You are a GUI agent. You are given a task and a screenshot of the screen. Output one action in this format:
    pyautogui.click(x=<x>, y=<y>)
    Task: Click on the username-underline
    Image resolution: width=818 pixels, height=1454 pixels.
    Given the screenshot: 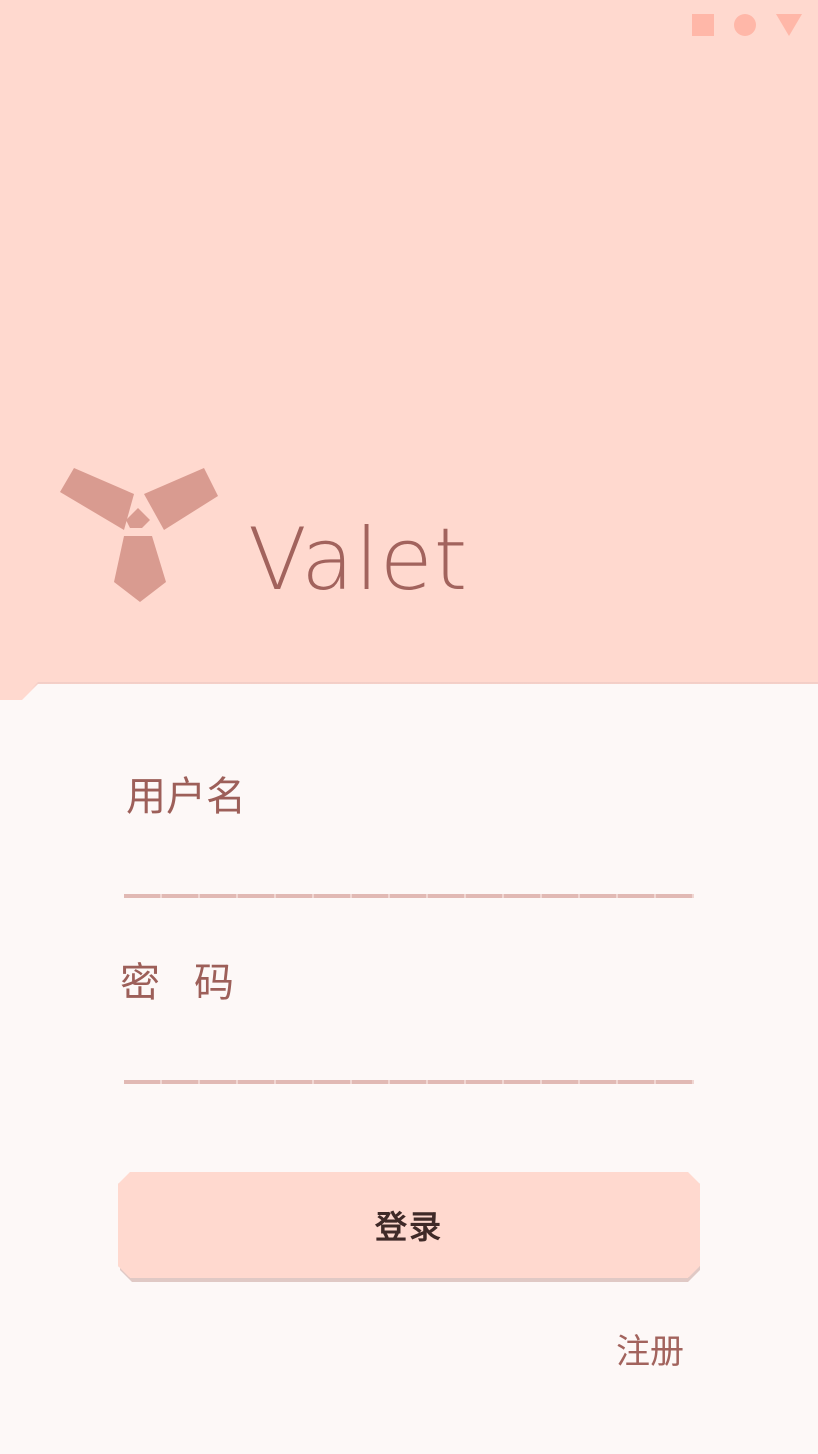 What is the action you would take?
    pyautogui.click(x=409, y=896)
    